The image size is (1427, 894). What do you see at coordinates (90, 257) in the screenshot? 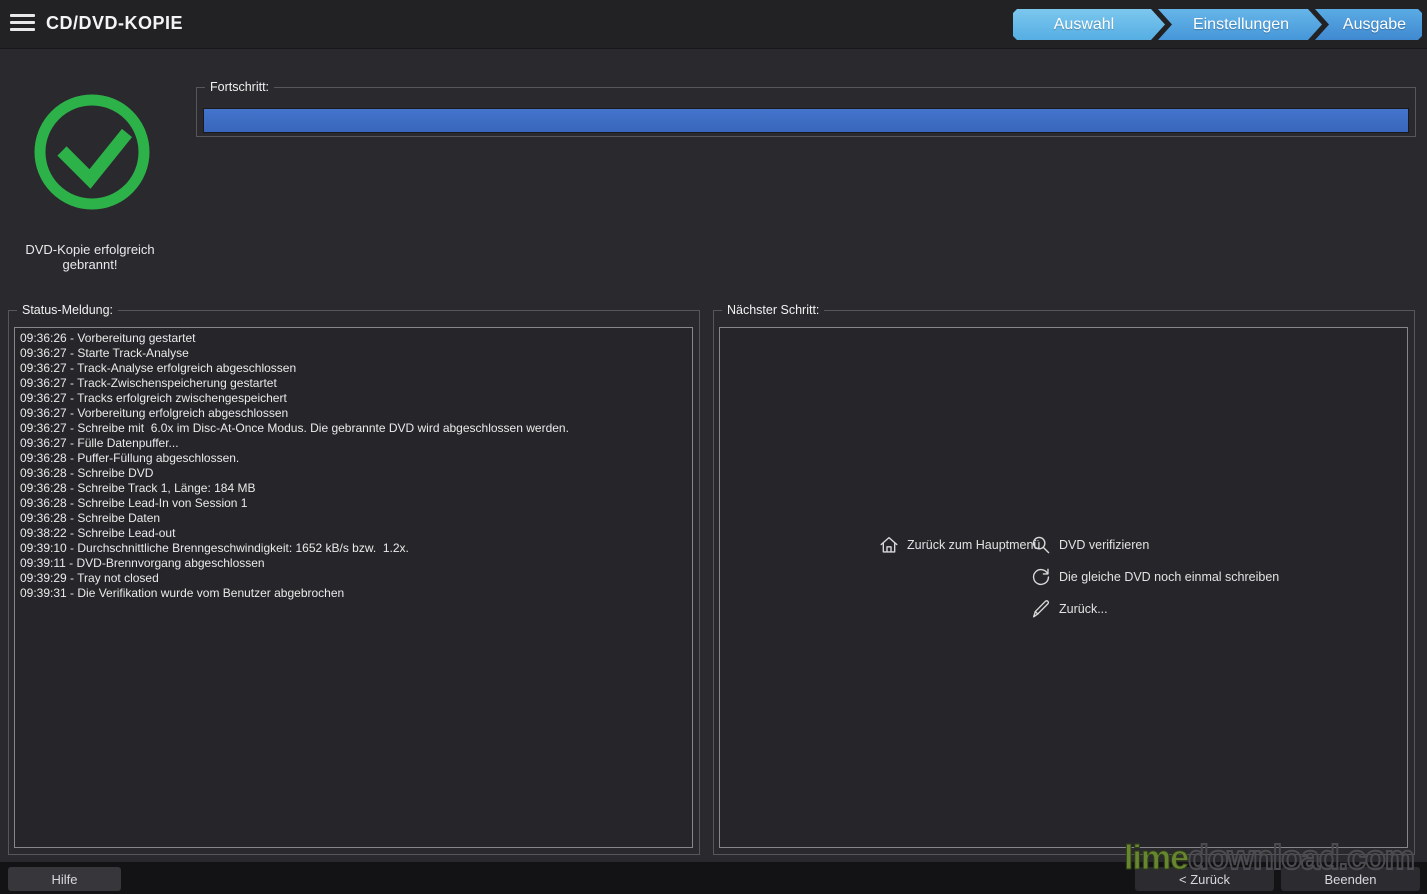
I see `result-message: DVD-Kopie erfolgreich gebrannt!` at bounding box center [90, 257].